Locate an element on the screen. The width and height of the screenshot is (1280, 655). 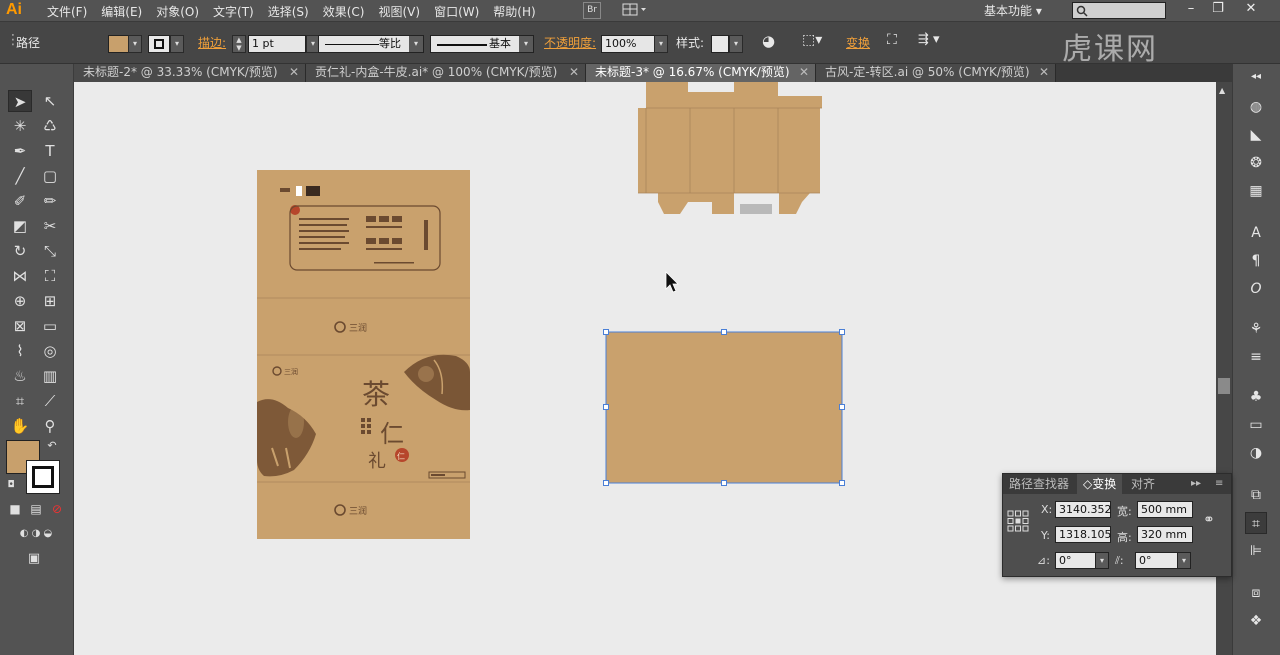
selected-rectangle is located at coordinates (724, 407).